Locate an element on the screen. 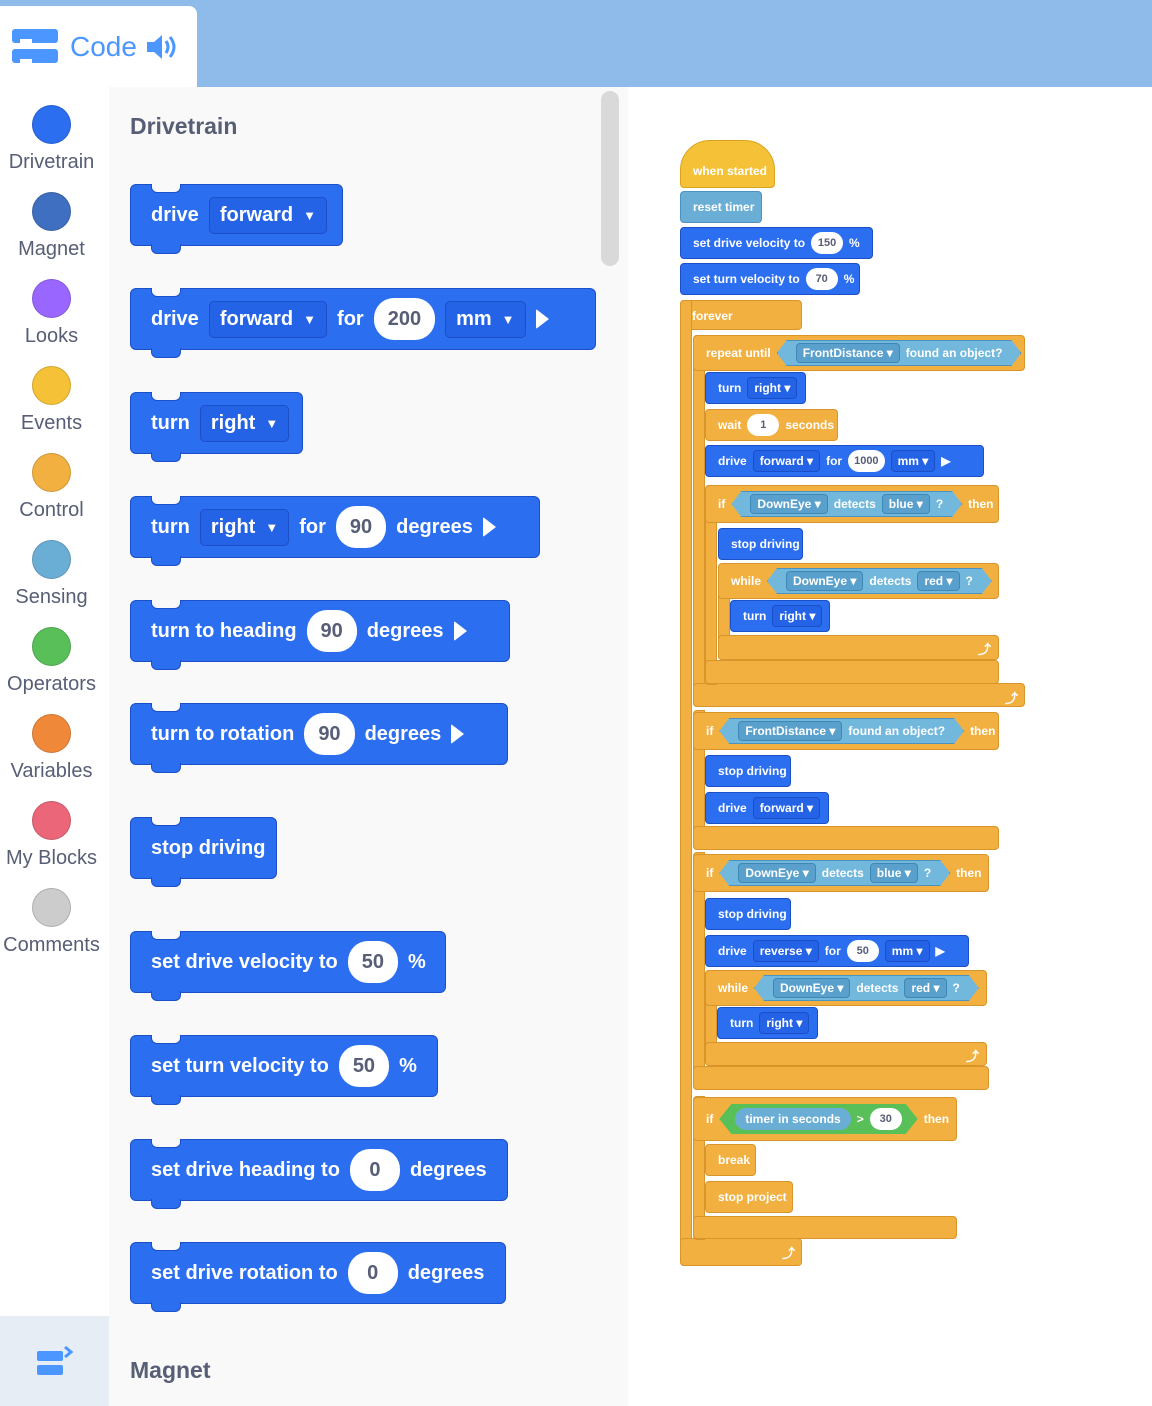  block-set-turn-velocity: set turn velocity to 50 % is located at coordinates (284, 1070).